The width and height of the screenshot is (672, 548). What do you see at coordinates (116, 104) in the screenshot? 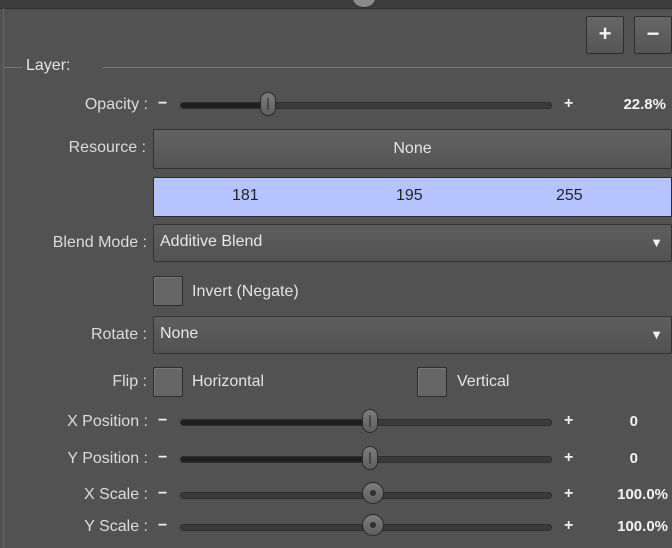
I see `opacity-label: Opacity :` at bounding box center [116, 104].